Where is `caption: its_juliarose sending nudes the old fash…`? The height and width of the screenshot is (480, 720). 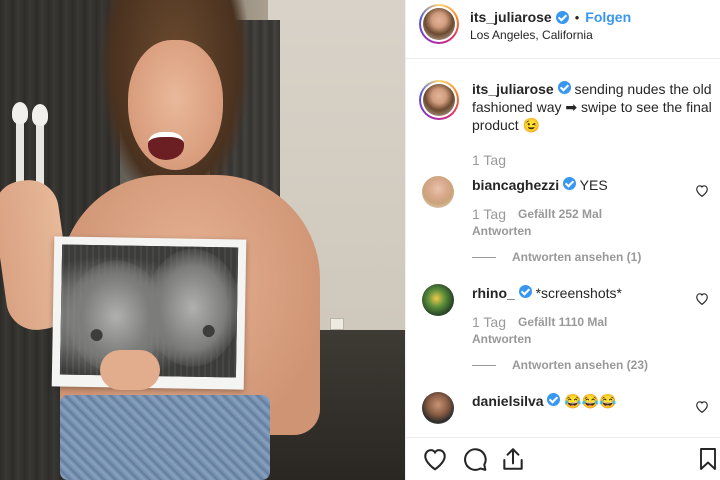
caption: its_juliarose sending nudes the old fash… is located at coordinates (566, 107).